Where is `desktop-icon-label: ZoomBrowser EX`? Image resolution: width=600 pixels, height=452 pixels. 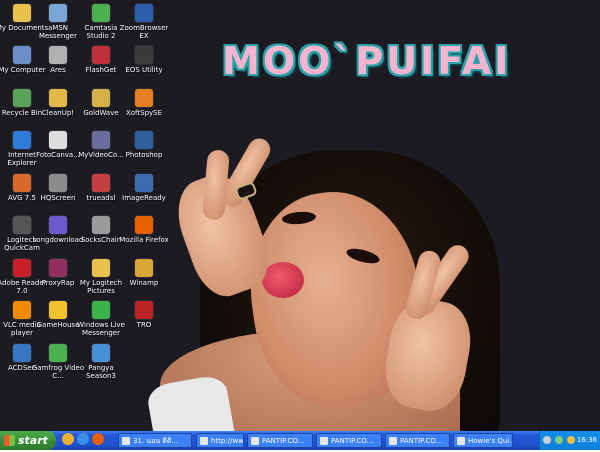
desktop-icon-label: ZoomBrowser EX is located at coordinates (144, 32).